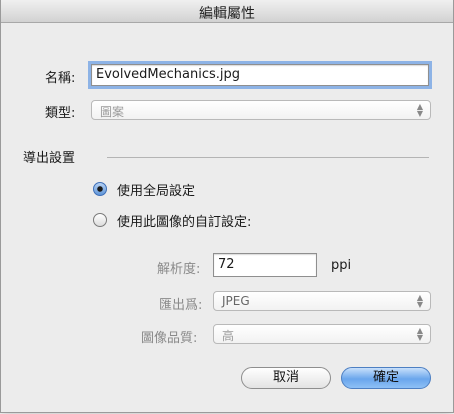  I want to click on image-quality-label: 圖像品質:, so click(169, 338).